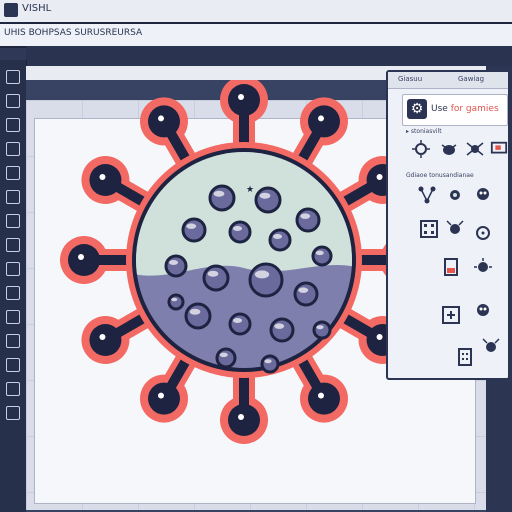 This screenshot has width=512, height=512. Describe the element at coordinates (451, 315) in the screenshot. I see `crossbox-icon` at that location.